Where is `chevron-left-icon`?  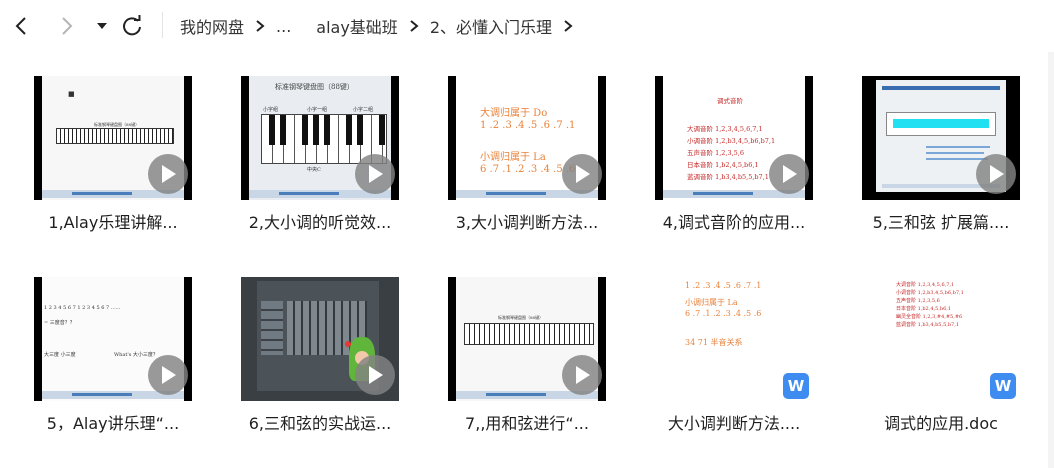
chevron-left-icon is located at coordinates (20, 26).